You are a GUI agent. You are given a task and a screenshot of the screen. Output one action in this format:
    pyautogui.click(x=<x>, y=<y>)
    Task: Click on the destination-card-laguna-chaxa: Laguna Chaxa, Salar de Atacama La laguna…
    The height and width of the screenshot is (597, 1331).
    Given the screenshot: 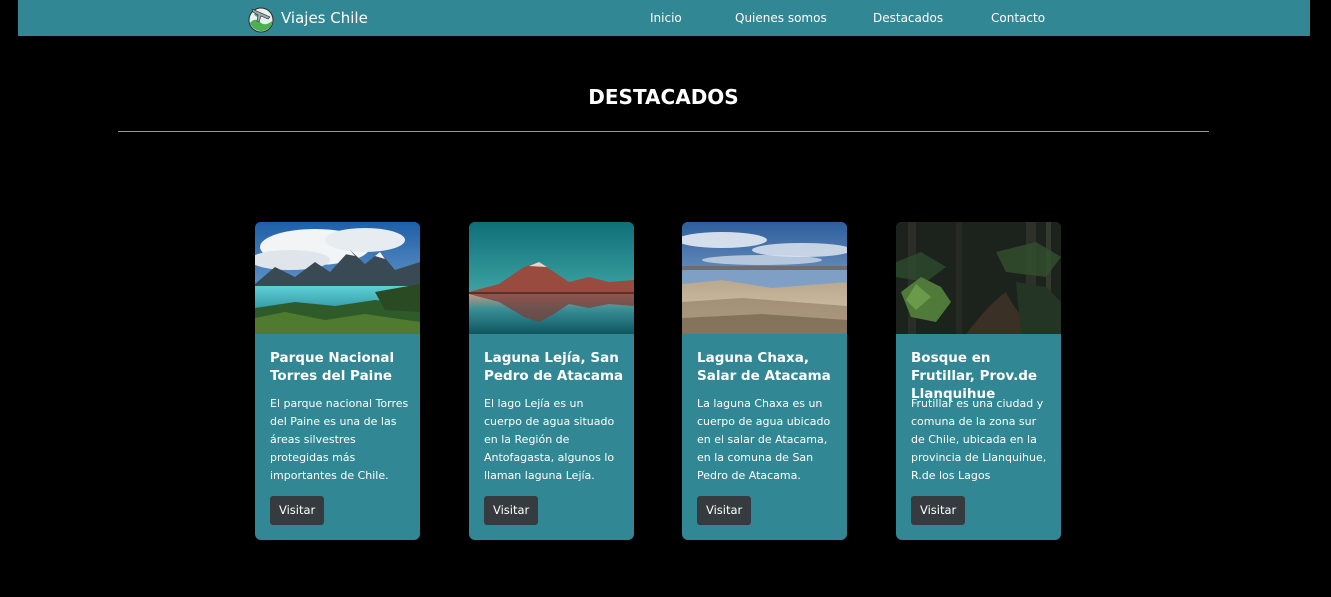 What is the action you would take?
    pyautogui.click(x=764, y=381)
    